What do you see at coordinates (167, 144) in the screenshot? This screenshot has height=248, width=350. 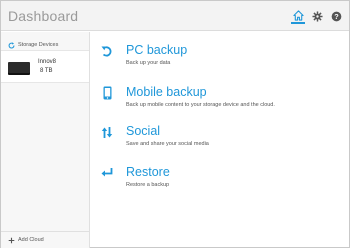 I see `social-desc: Save and share your social media` at bounding box center [167, 144].